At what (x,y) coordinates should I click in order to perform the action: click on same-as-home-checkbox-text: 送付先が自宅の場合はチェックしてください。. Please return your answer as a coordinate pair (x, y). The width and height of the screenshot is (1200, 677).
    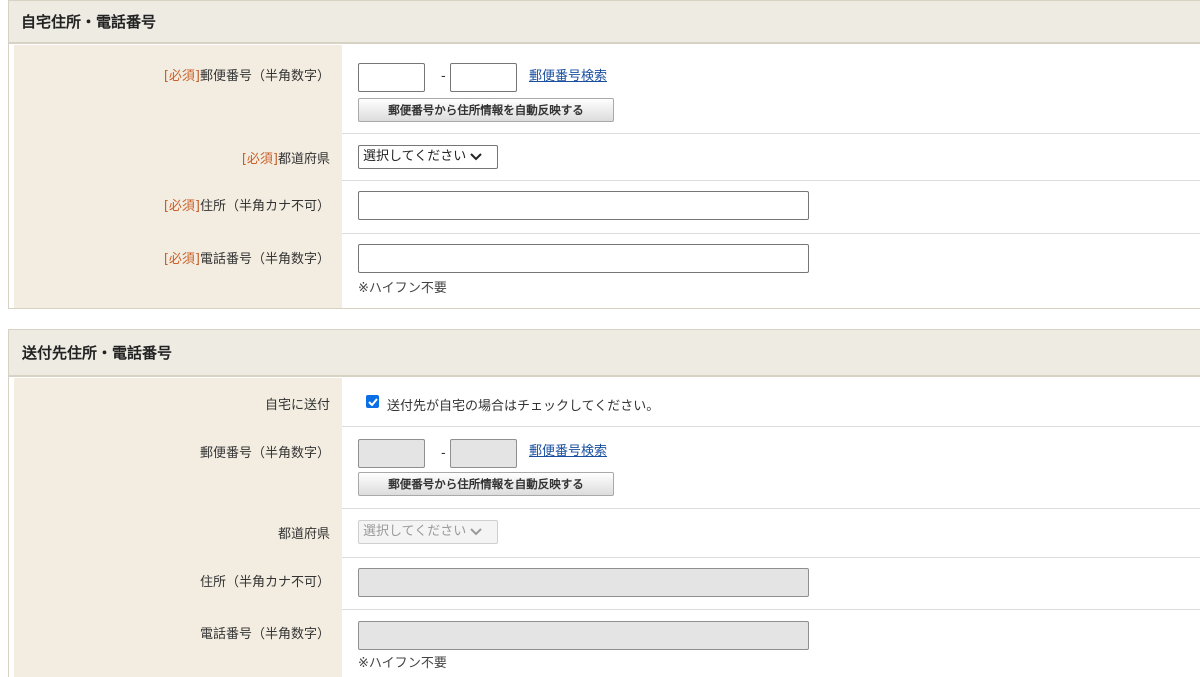
    Looking at the image, I should click on (523, 404).